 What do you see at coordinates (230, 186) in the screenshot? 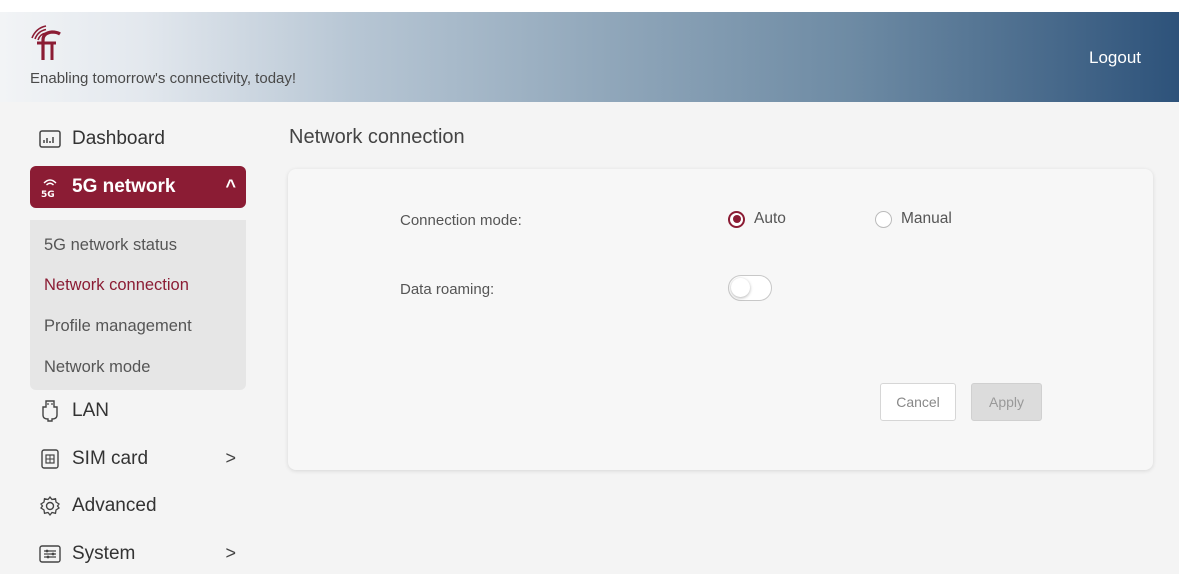
I see `chevron-up-icon: ^` at bounding box center [230, 186].